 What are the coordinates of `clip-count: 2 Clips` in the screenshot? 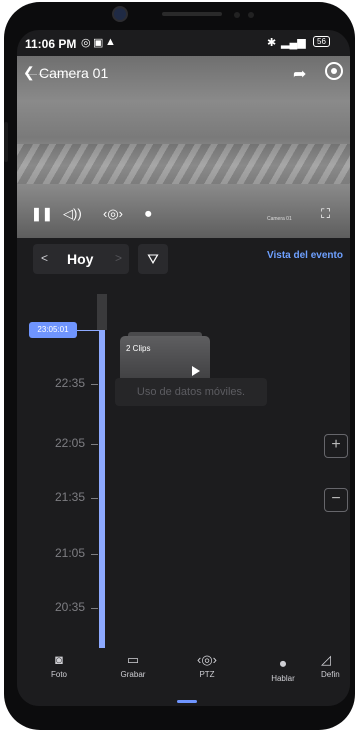 It's located at (138, 348).